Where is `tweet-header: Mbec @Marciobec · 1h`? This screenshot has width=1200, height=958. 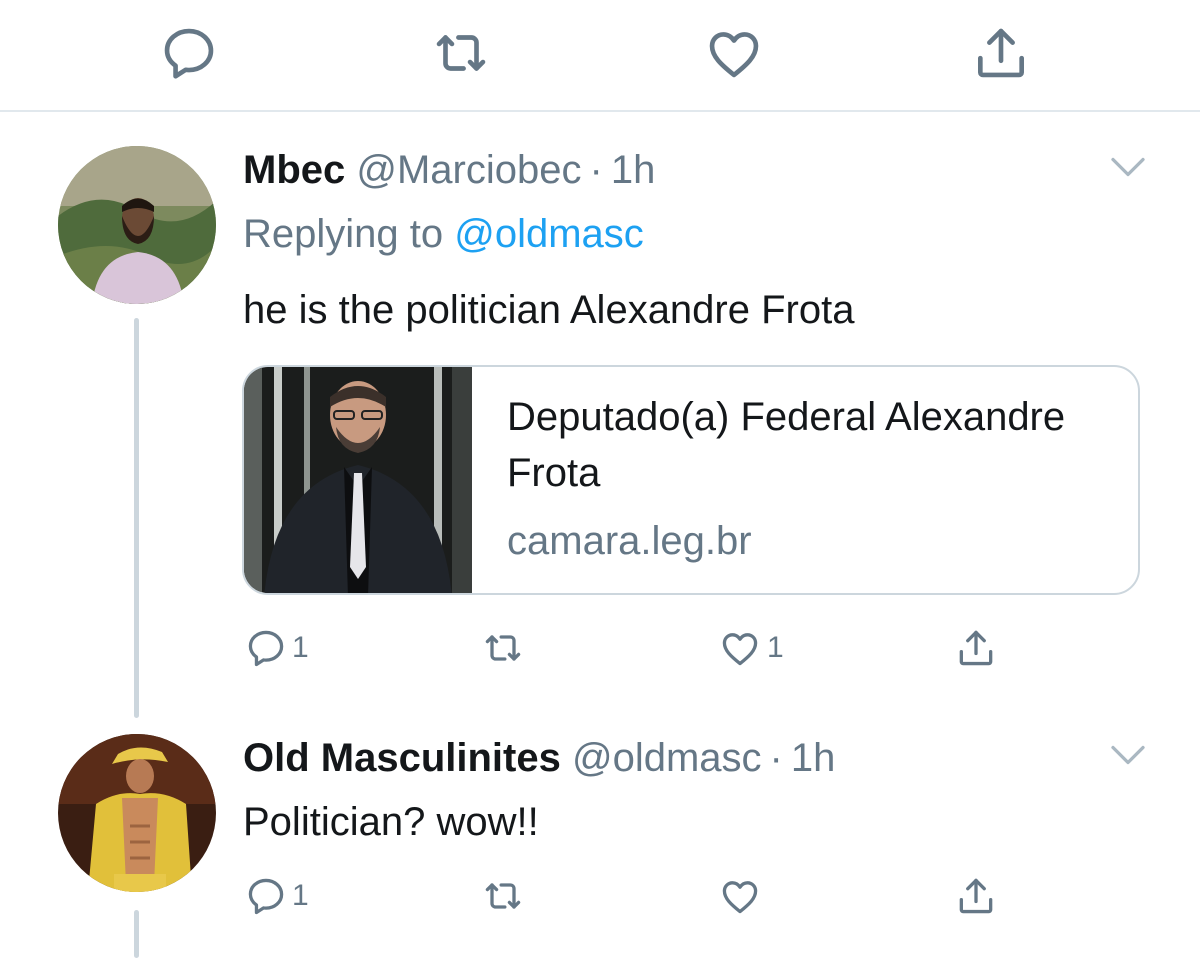
tweet-header: Mbec @Marciobec · 1h is located at coordinates (449, 170).